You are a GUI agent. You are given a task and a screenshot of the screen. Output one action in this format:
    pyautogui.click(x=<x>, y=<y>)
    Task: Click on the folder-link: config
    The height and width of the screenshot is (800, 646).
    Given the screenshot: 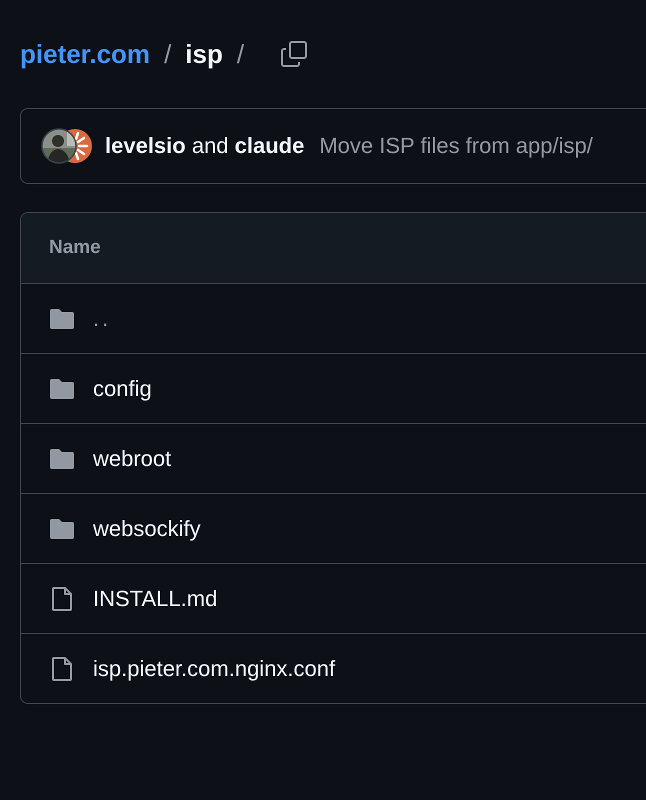 What is the action you would take?
    pyautogui.click(x=122, y=389)
    